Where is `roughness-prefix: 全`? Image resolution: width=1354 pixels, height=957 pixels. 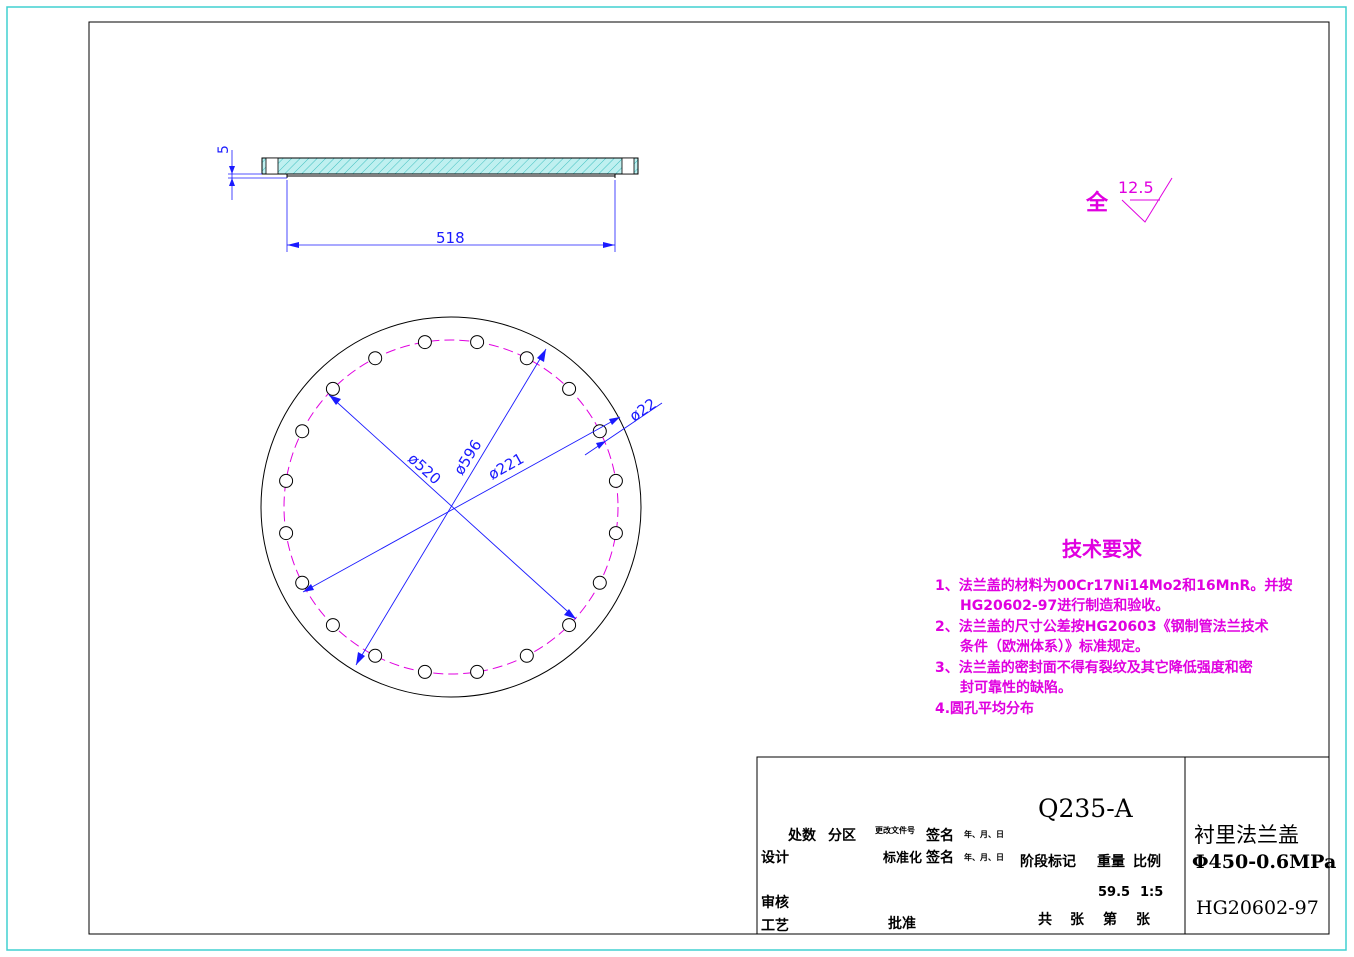
roughness-prefix: 全 is located at coordinates (1097, 203).